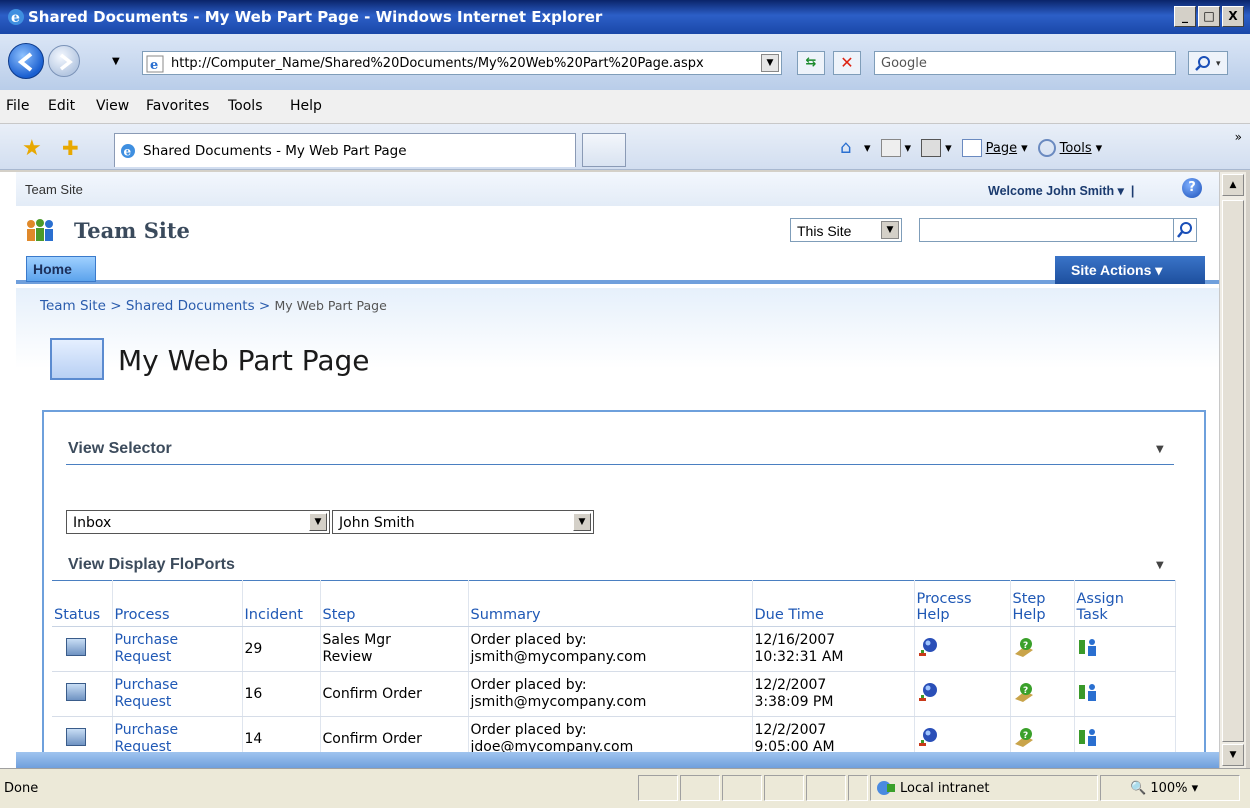  What do you see at coordinates (945, 788) in the screenshot?
I see `security-zone-label: Local intranet` at bounding box center [945, 788].